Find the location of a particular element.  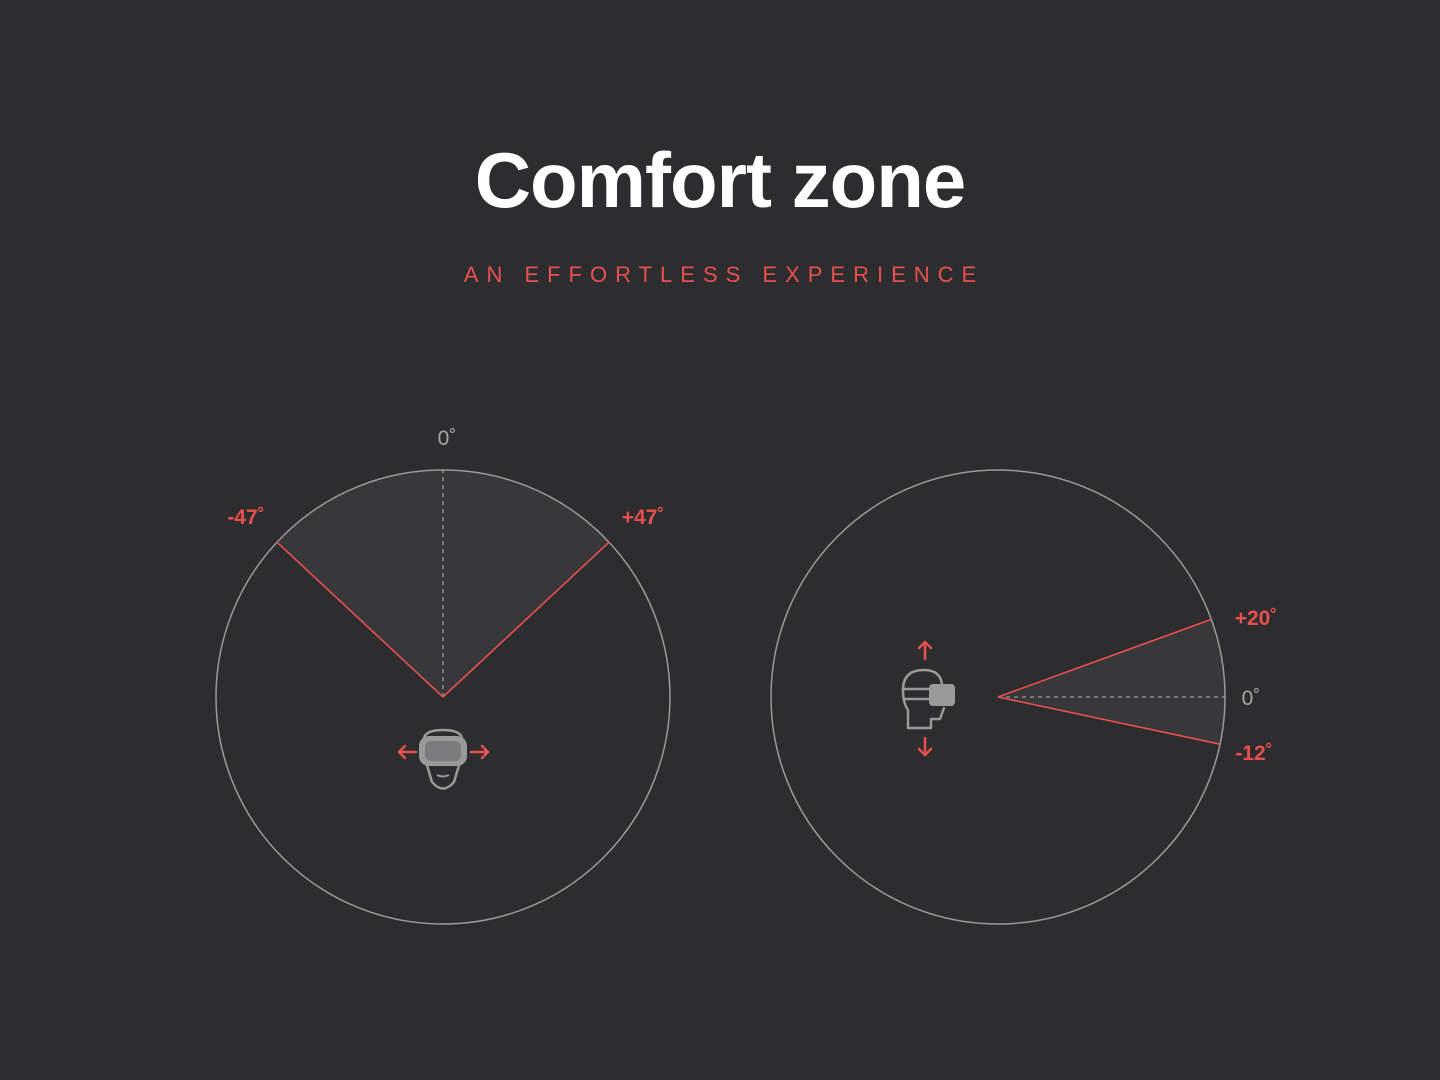

arrow-left-icon is located at coordinates (407, 752).